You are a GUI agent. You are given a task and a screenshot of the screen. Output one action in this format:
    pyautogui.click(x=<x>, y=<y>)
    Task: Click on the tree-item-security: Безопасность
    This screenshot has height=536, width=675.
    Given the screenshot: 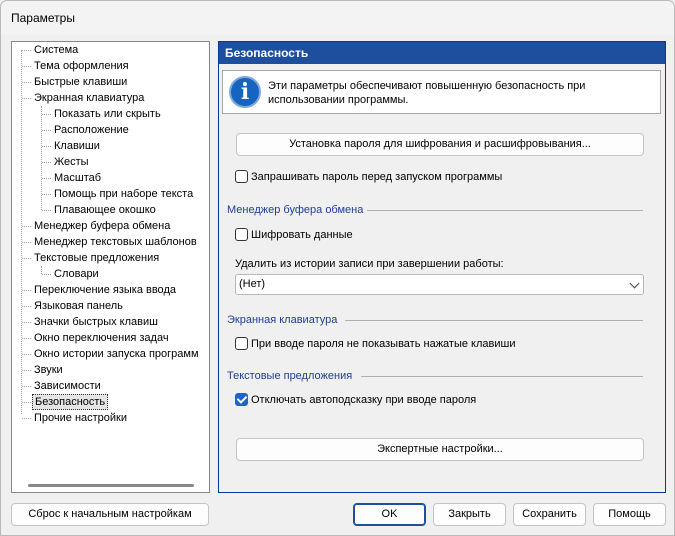 What is the action you would take?
    pyautogui.click(x=70, y=402)
    